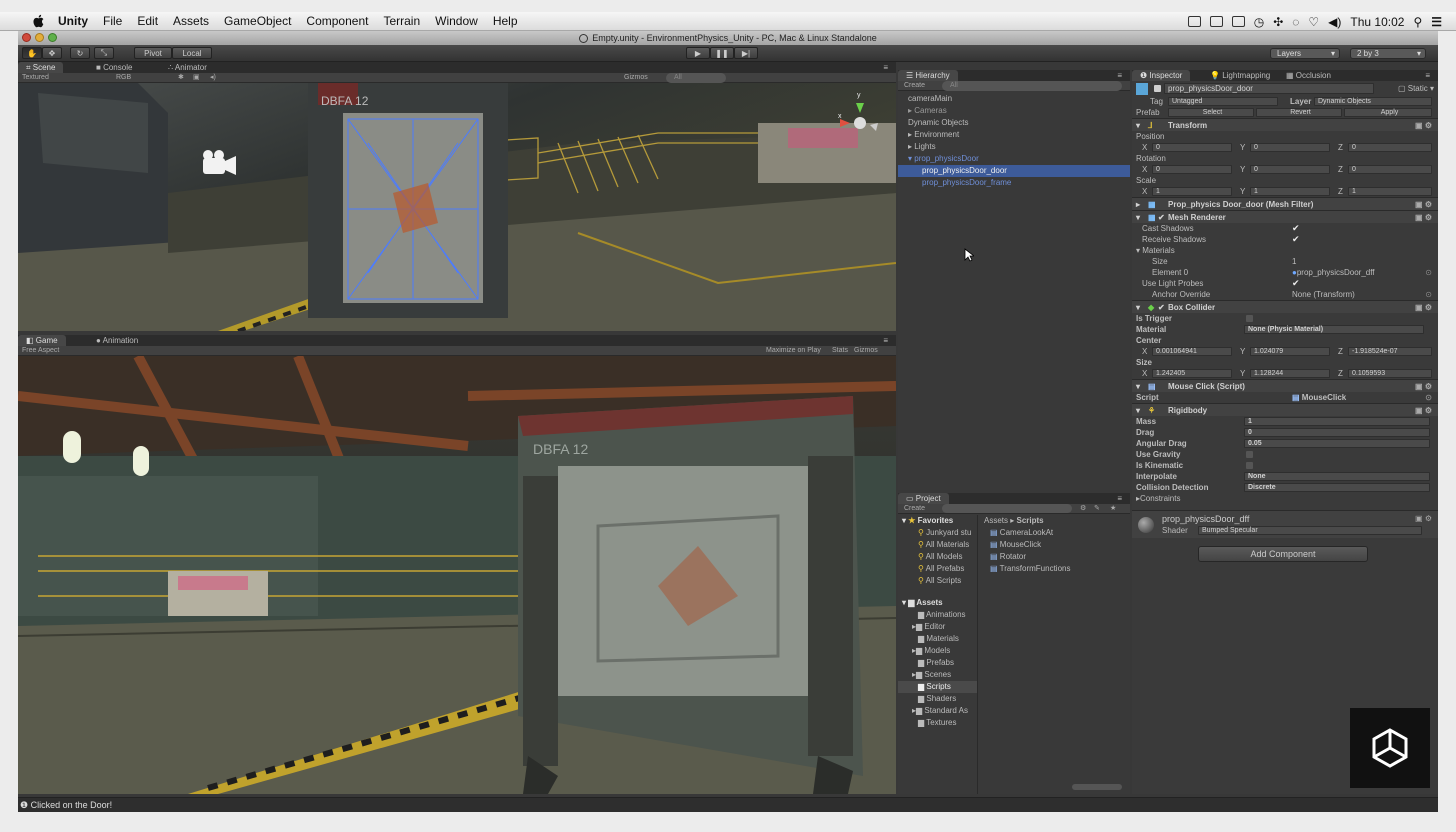 The height and width of the screenshot is (832, 1456). Describe the element at coordinates (219, 162) in the screenshot. I see `camera-gizmo-icon` at that location.